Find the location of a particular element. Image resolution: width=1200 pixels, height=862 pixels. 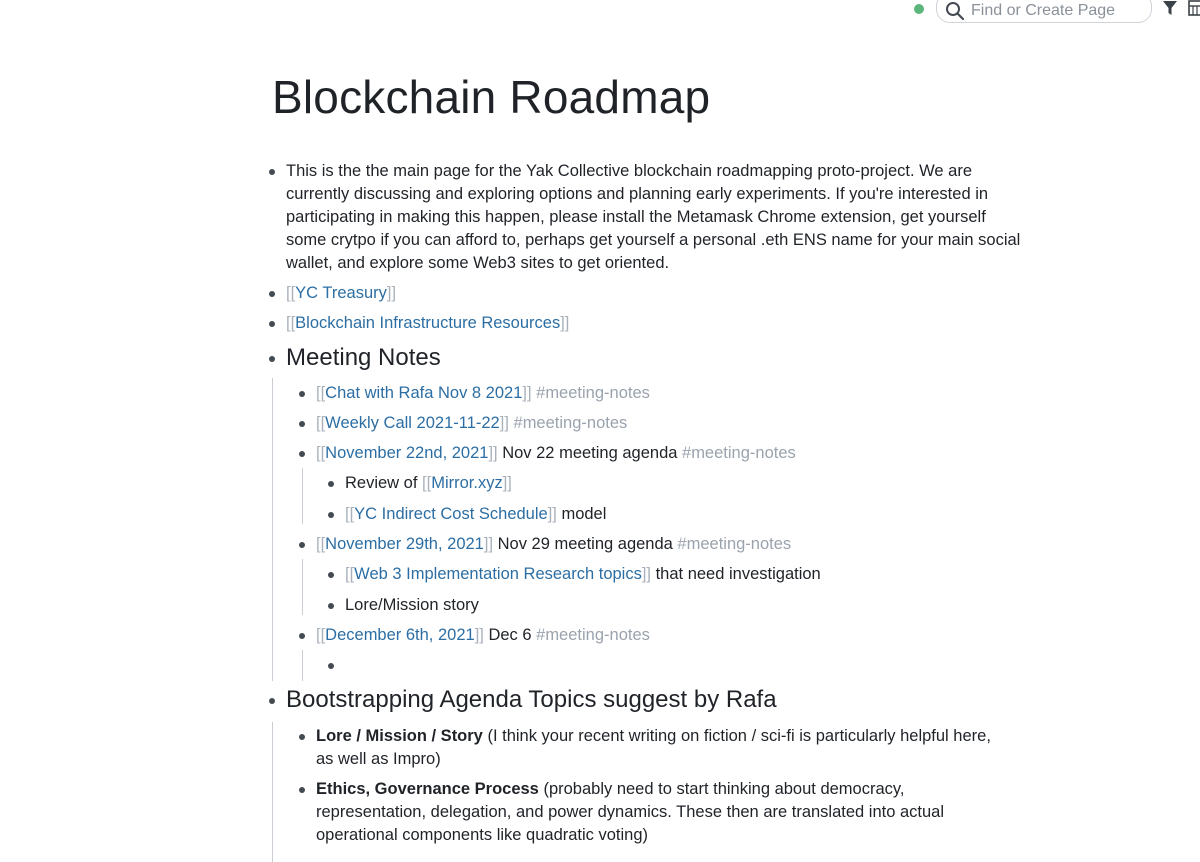

page-ref-nov22: November 22nd, 2021 is located at coordinates (406, 453).